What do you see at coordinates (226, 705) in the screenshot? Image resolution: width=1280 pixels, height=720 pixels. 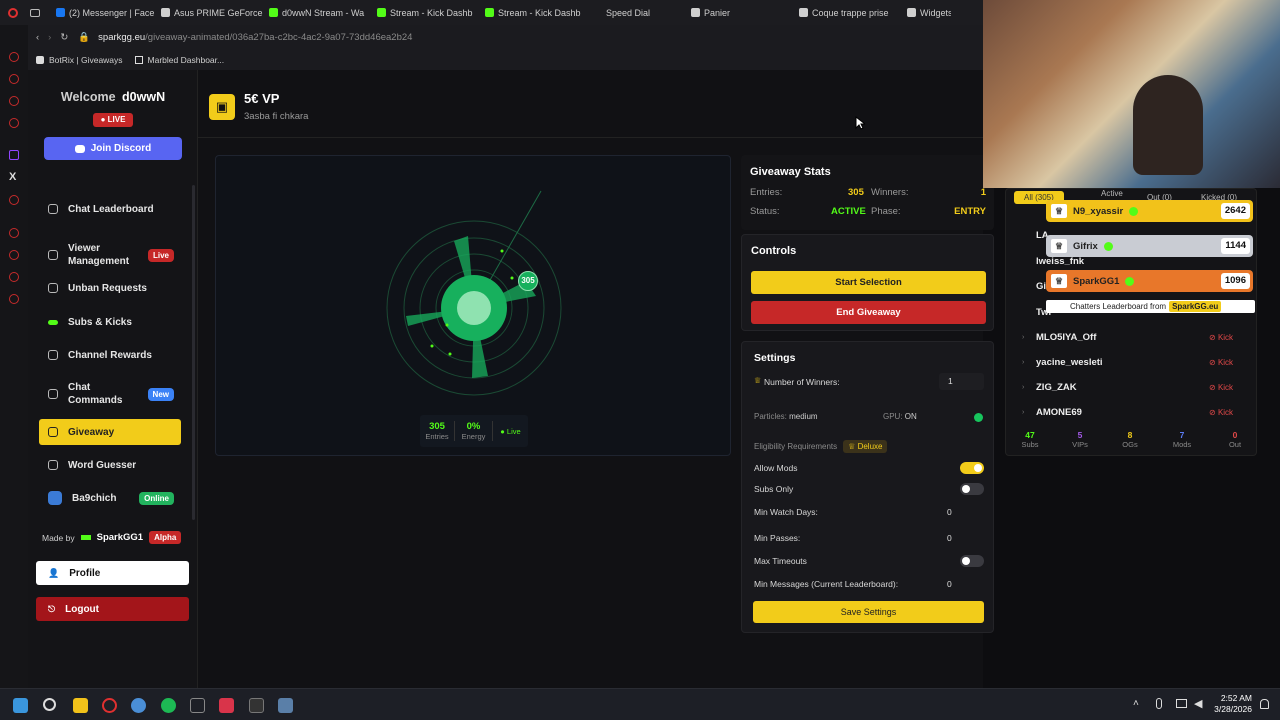 I see `app-red-icon` at bounding box center [226, 705].